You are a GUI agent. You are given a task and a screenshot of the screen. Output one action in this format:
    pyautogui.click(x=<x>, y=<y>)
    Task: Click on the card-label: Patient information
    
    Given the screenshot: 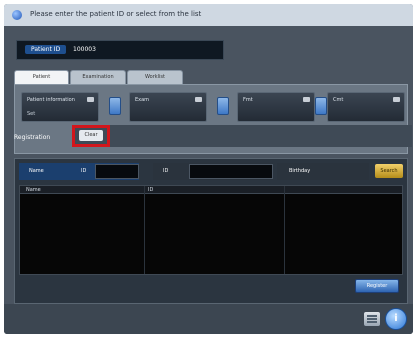 What is the action you would take?
    pyautogui.click(x=51, y=100)
    